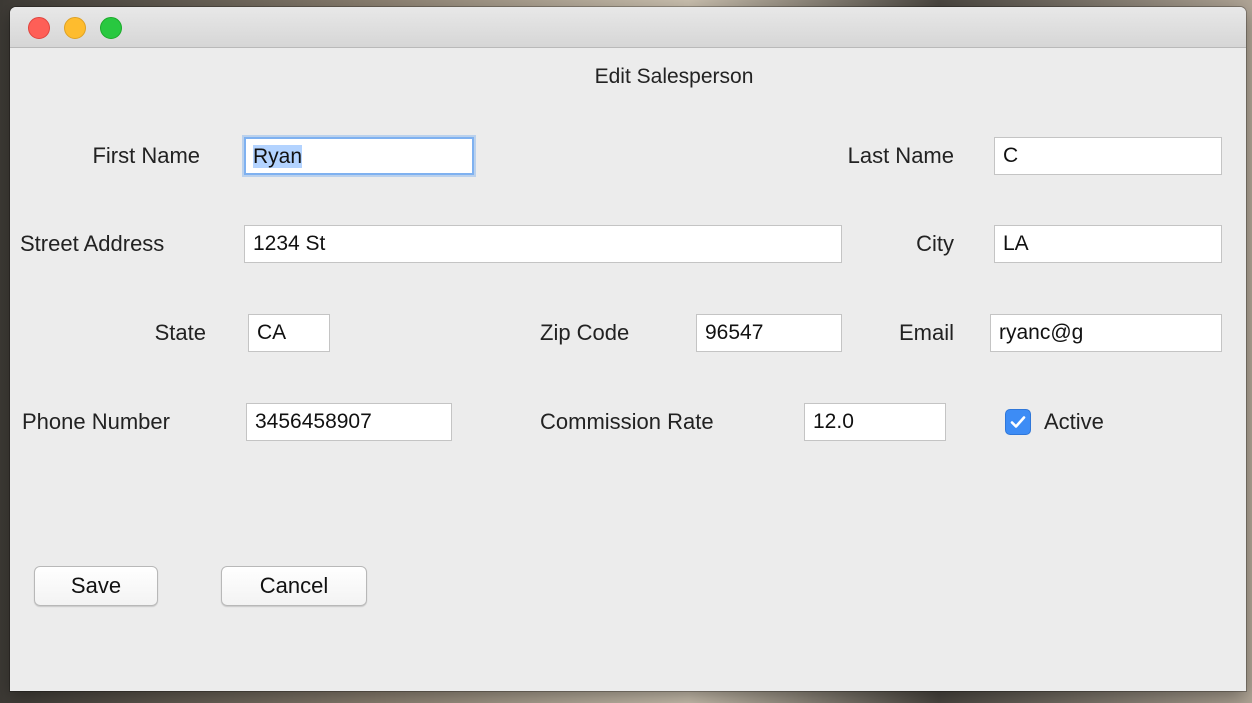  Describe the element at coordinates (769, 333) in the screenshot. I see `zip-code-field: 96547` at that location.